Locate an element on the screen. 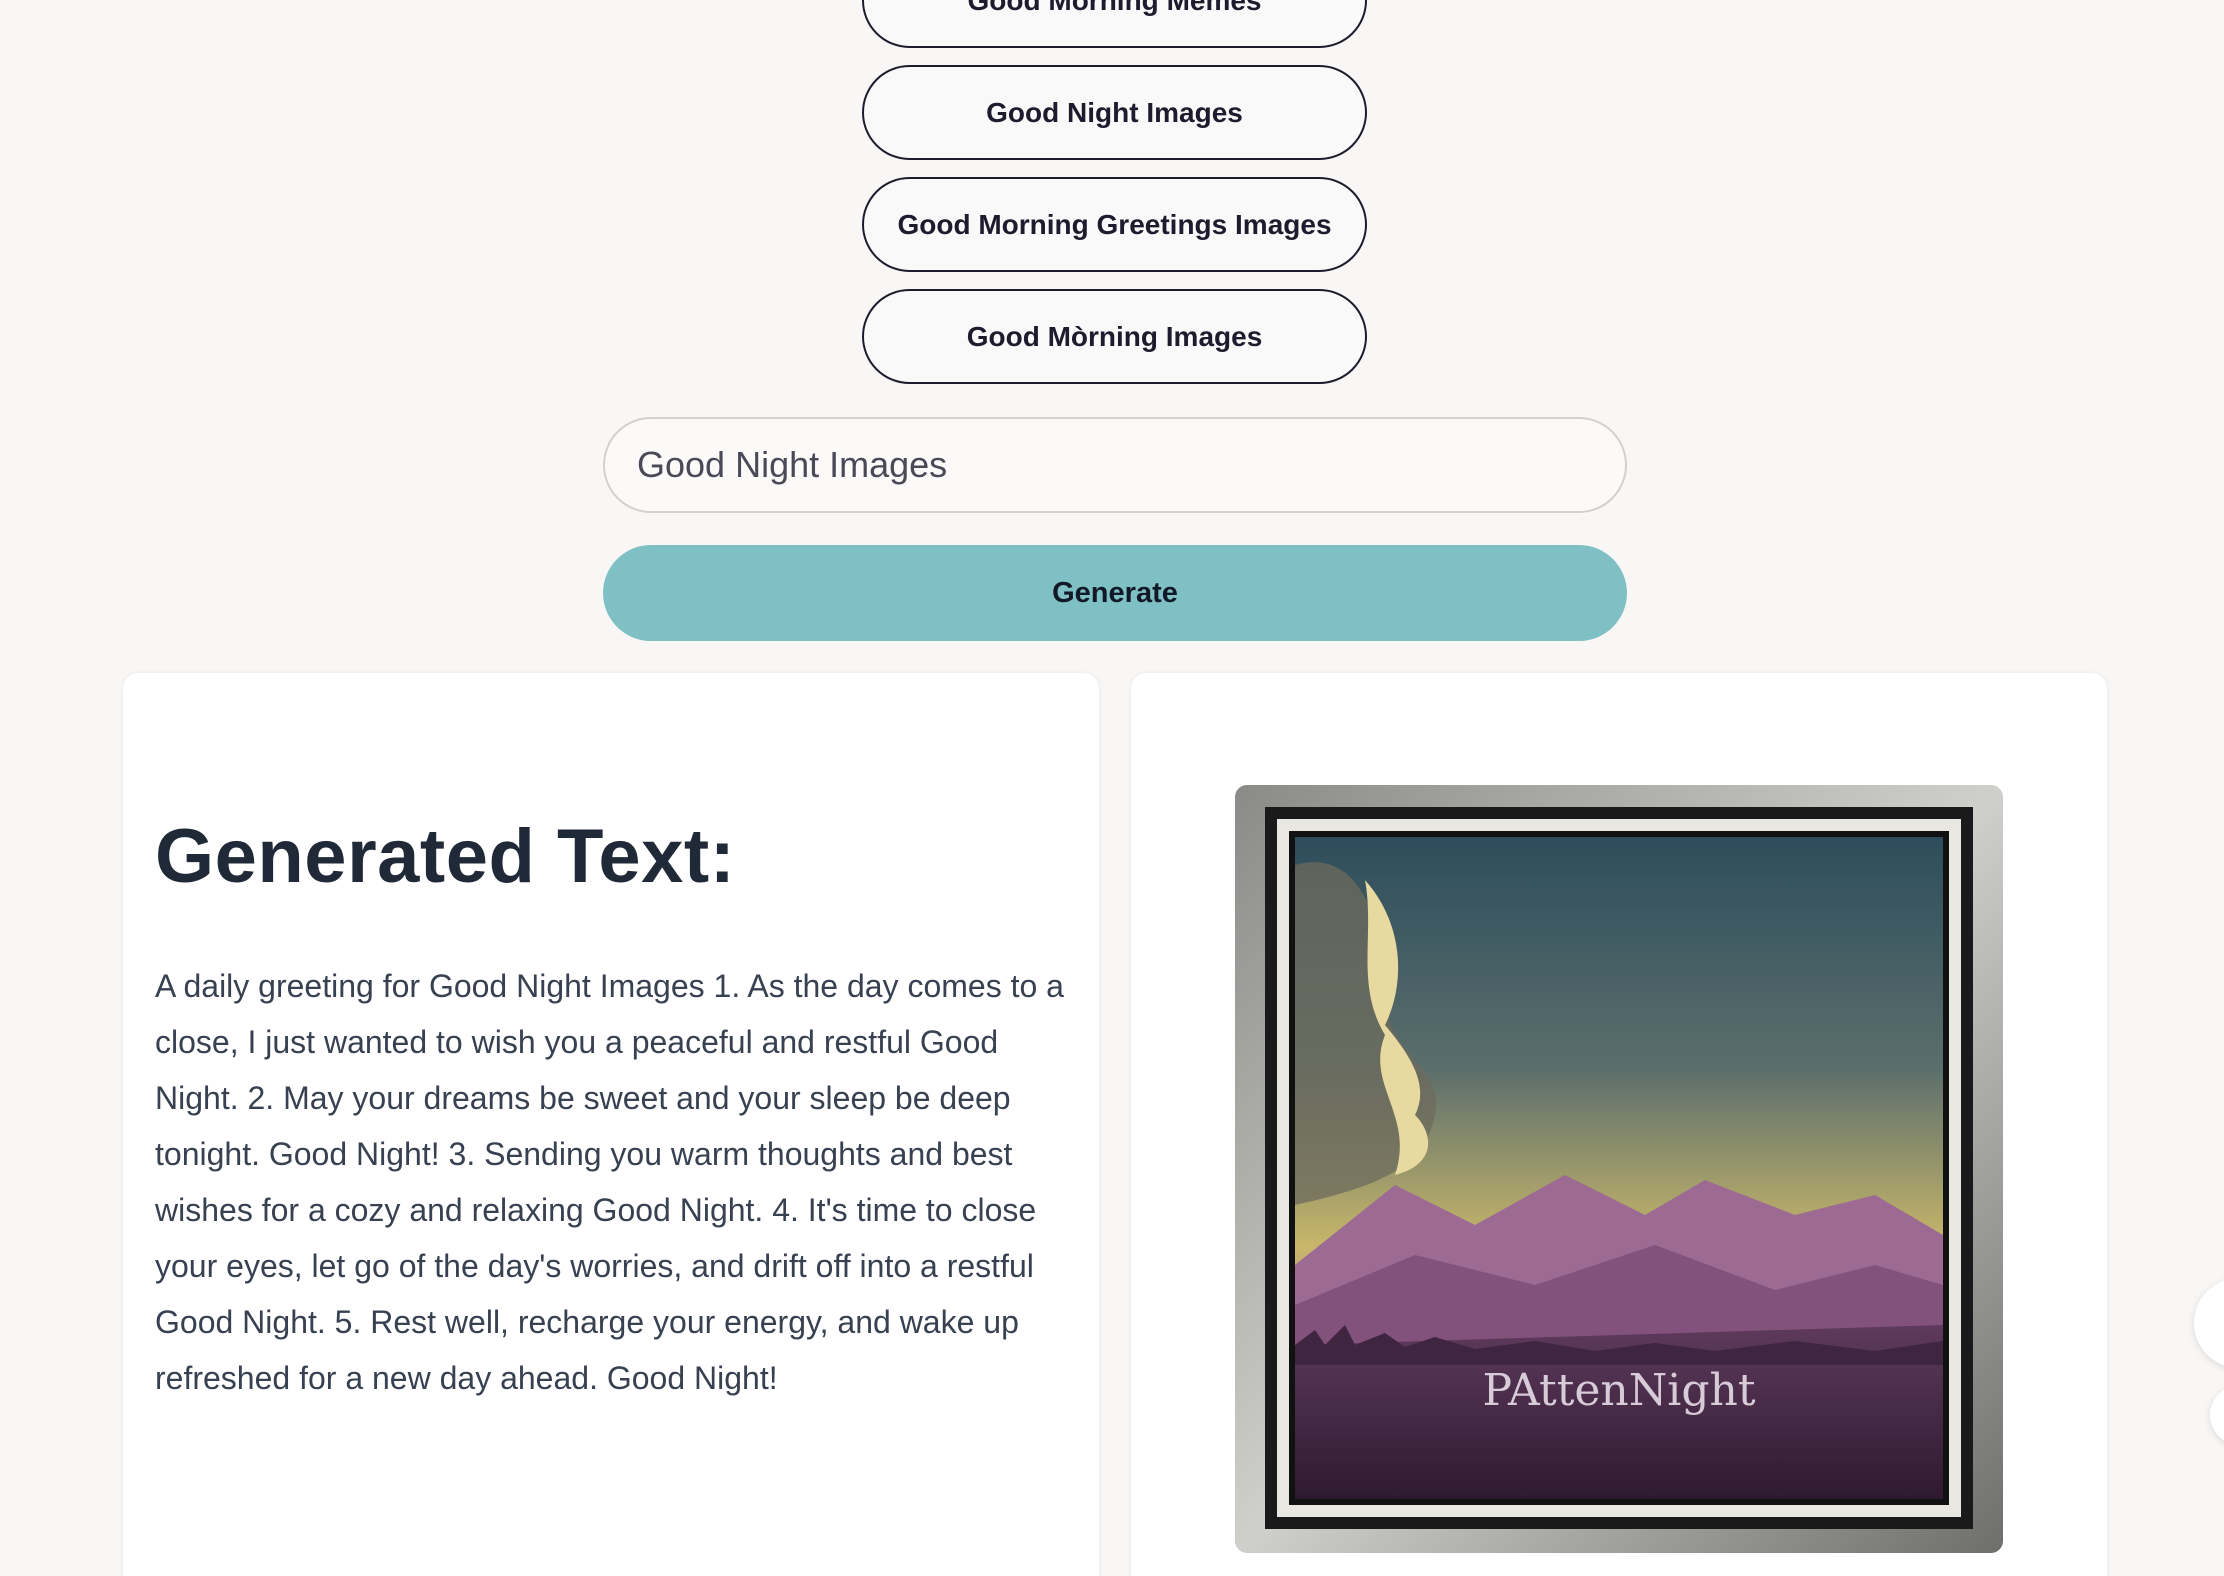 Image resolution: width=2224 pixels, height=1576 pixels. chip-label: Good Morning Memes is located at coordinates (1114, 8).